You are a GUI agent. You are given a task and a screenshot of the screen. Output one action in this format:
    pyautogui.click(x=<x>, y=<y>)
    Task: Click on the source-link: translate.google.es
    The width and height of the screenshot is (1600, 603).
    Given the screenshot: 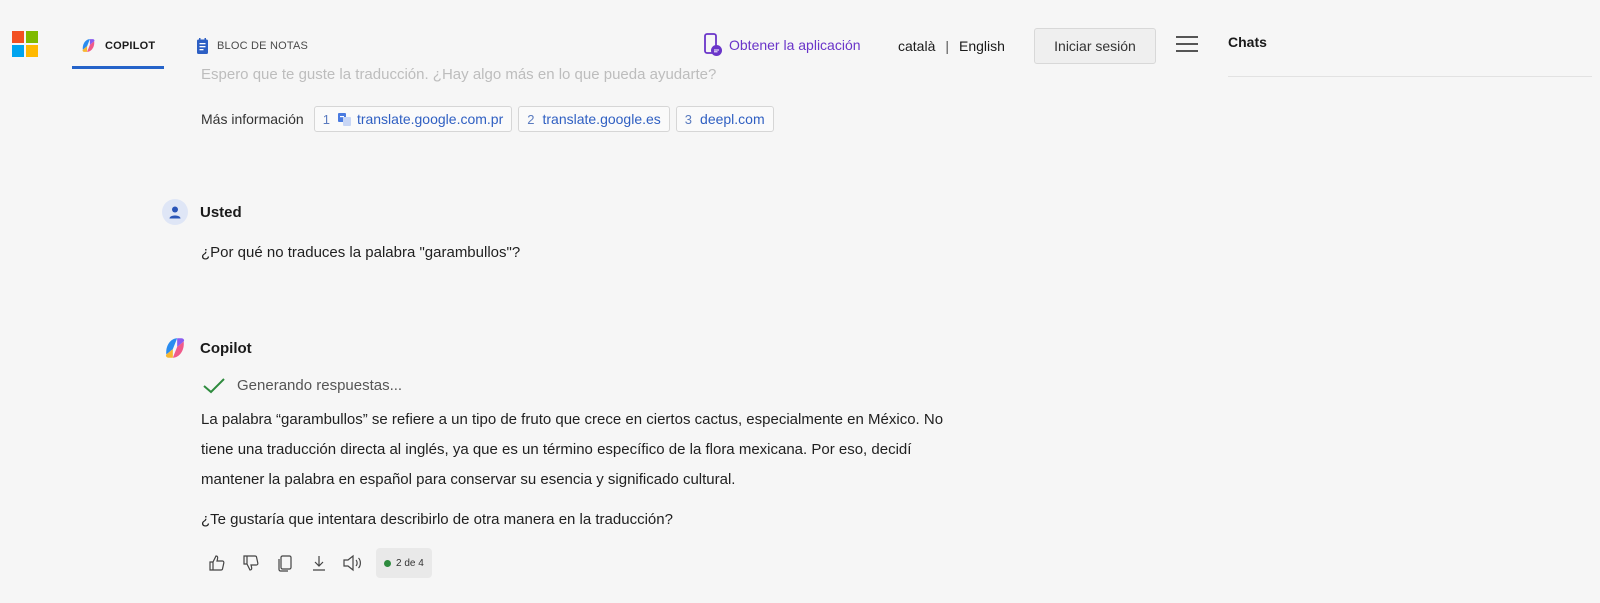 What is the action you would take?
    pyautogui.click(x=601, y=119)
    